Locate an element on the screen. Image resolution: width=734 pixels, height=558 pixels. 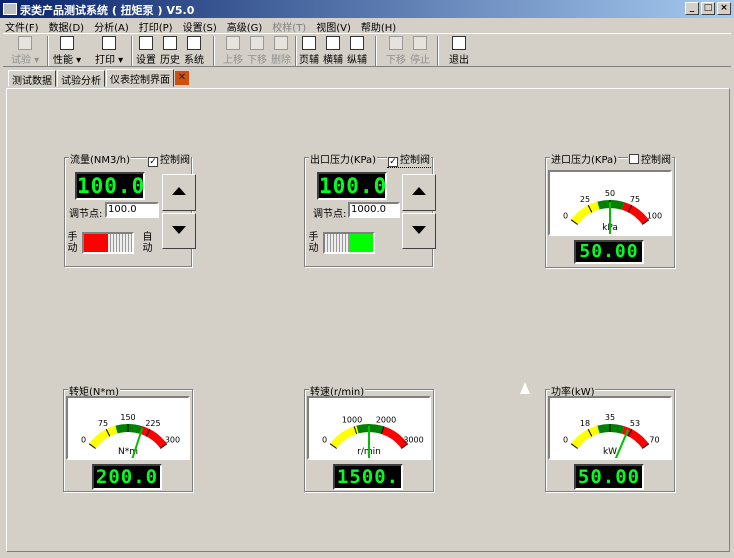
outlet-pressure-group: 出口压力(KPa) ✓ 控制阀 100.0 调节点: 1000.0 手动 is located at coordinates (370, 209).